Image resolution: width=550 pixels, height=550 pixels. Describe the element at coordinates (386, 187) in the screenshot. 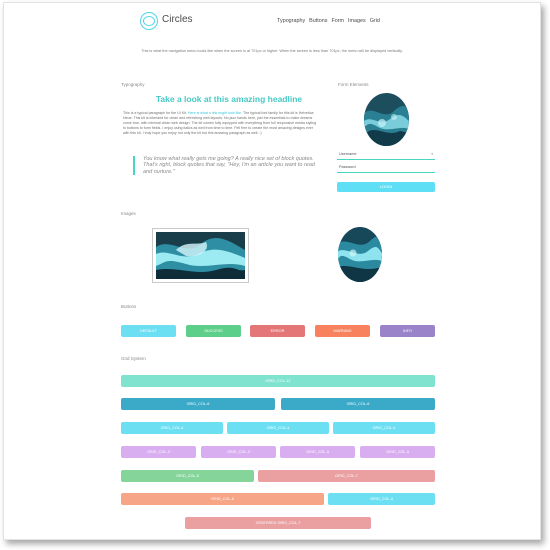

I see `login-button: LOGIN` at that location.